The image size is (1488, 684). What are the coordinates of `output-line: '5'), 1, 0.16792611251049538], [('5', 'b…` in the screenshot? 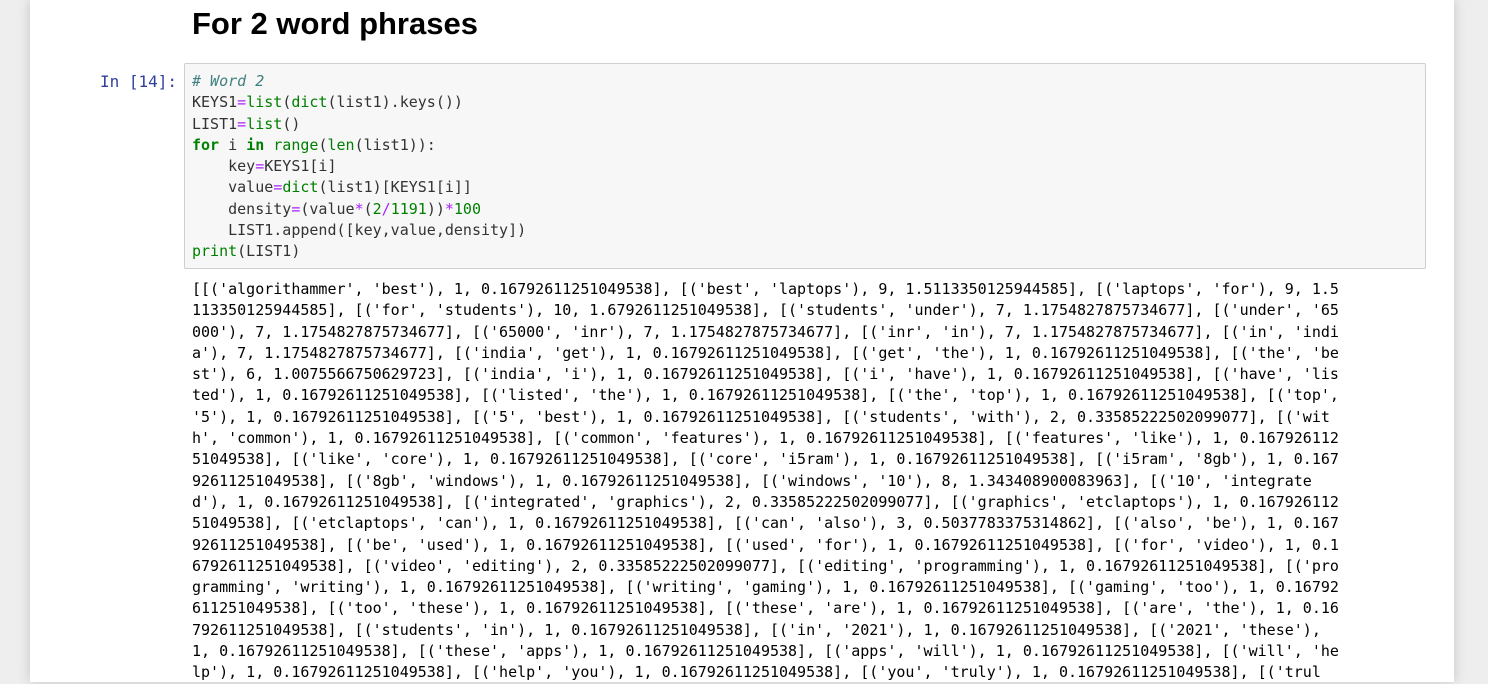 It's located at (761, 416).